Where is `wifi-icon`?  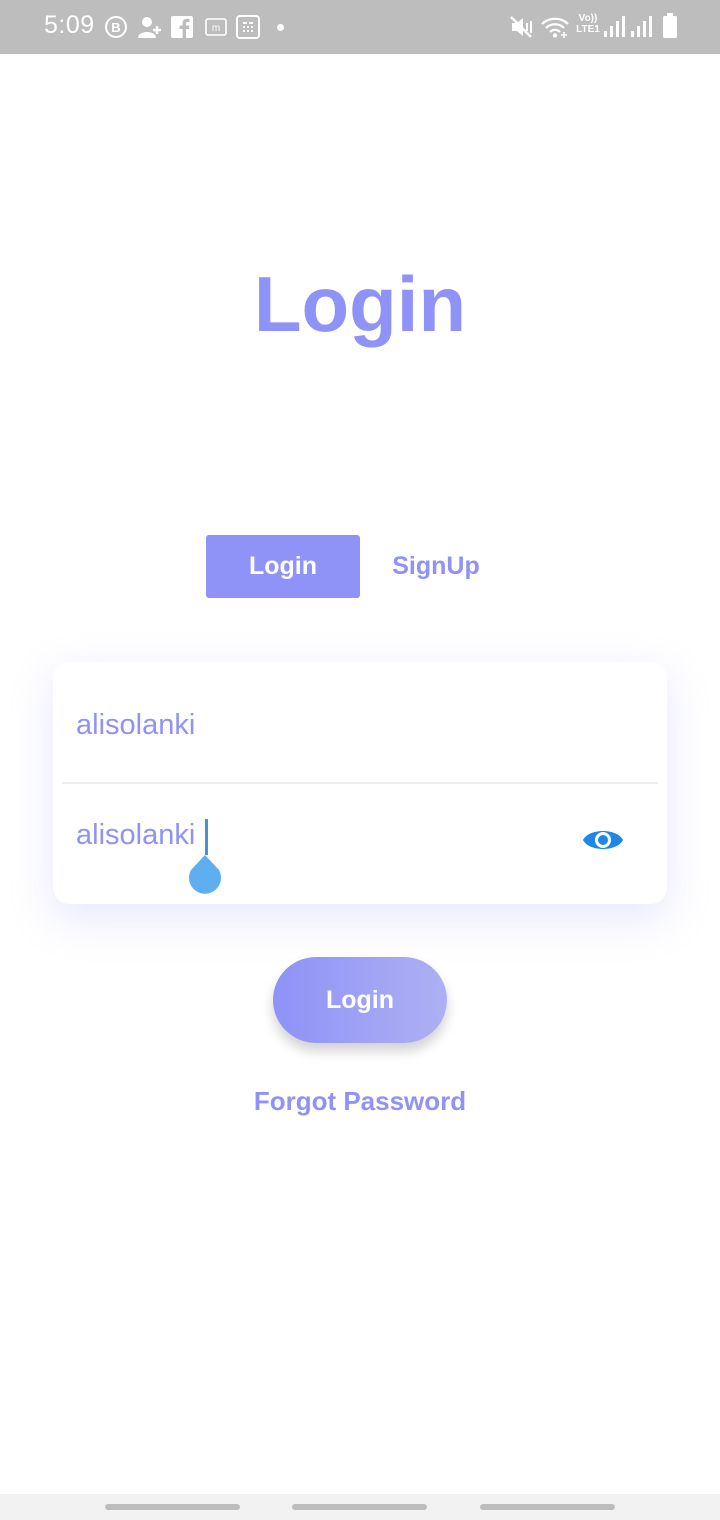 wifi-icon is located at coordinates (555, 27).